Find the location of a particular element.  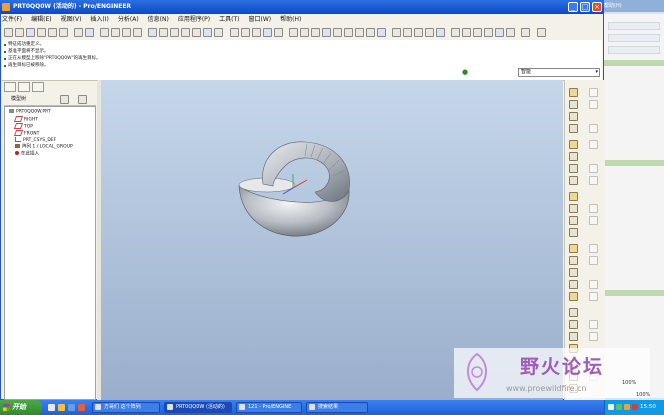

menu-item: 帮助(H) is located at coordinates (290, 19).